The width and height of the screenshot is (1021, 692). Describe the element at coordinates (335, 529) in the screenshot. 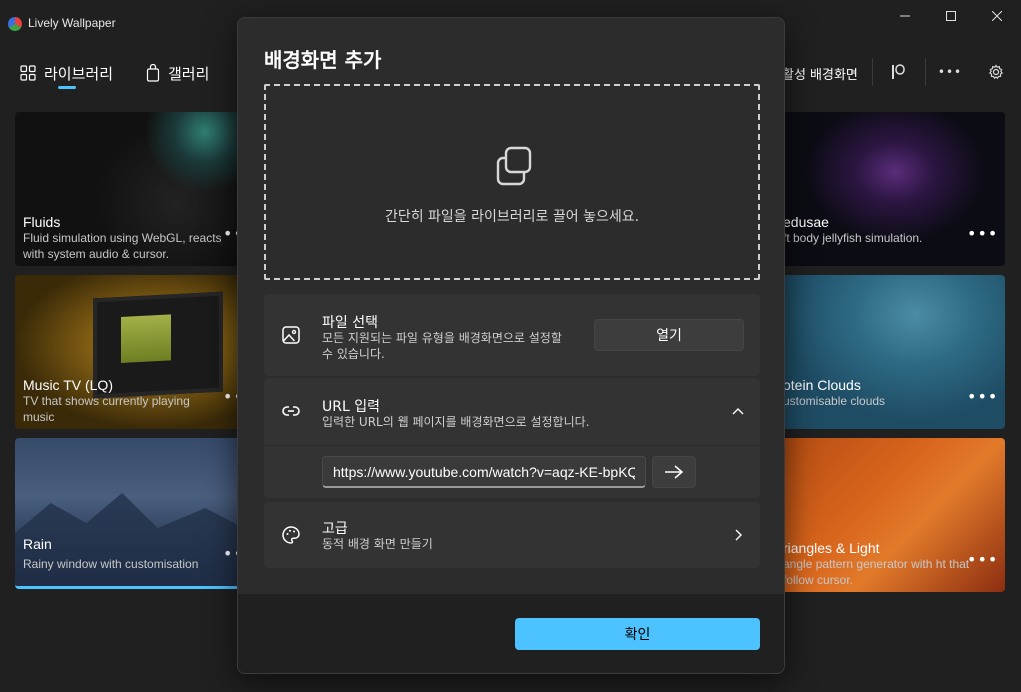

I see `advanced-label: 고급` at that location.